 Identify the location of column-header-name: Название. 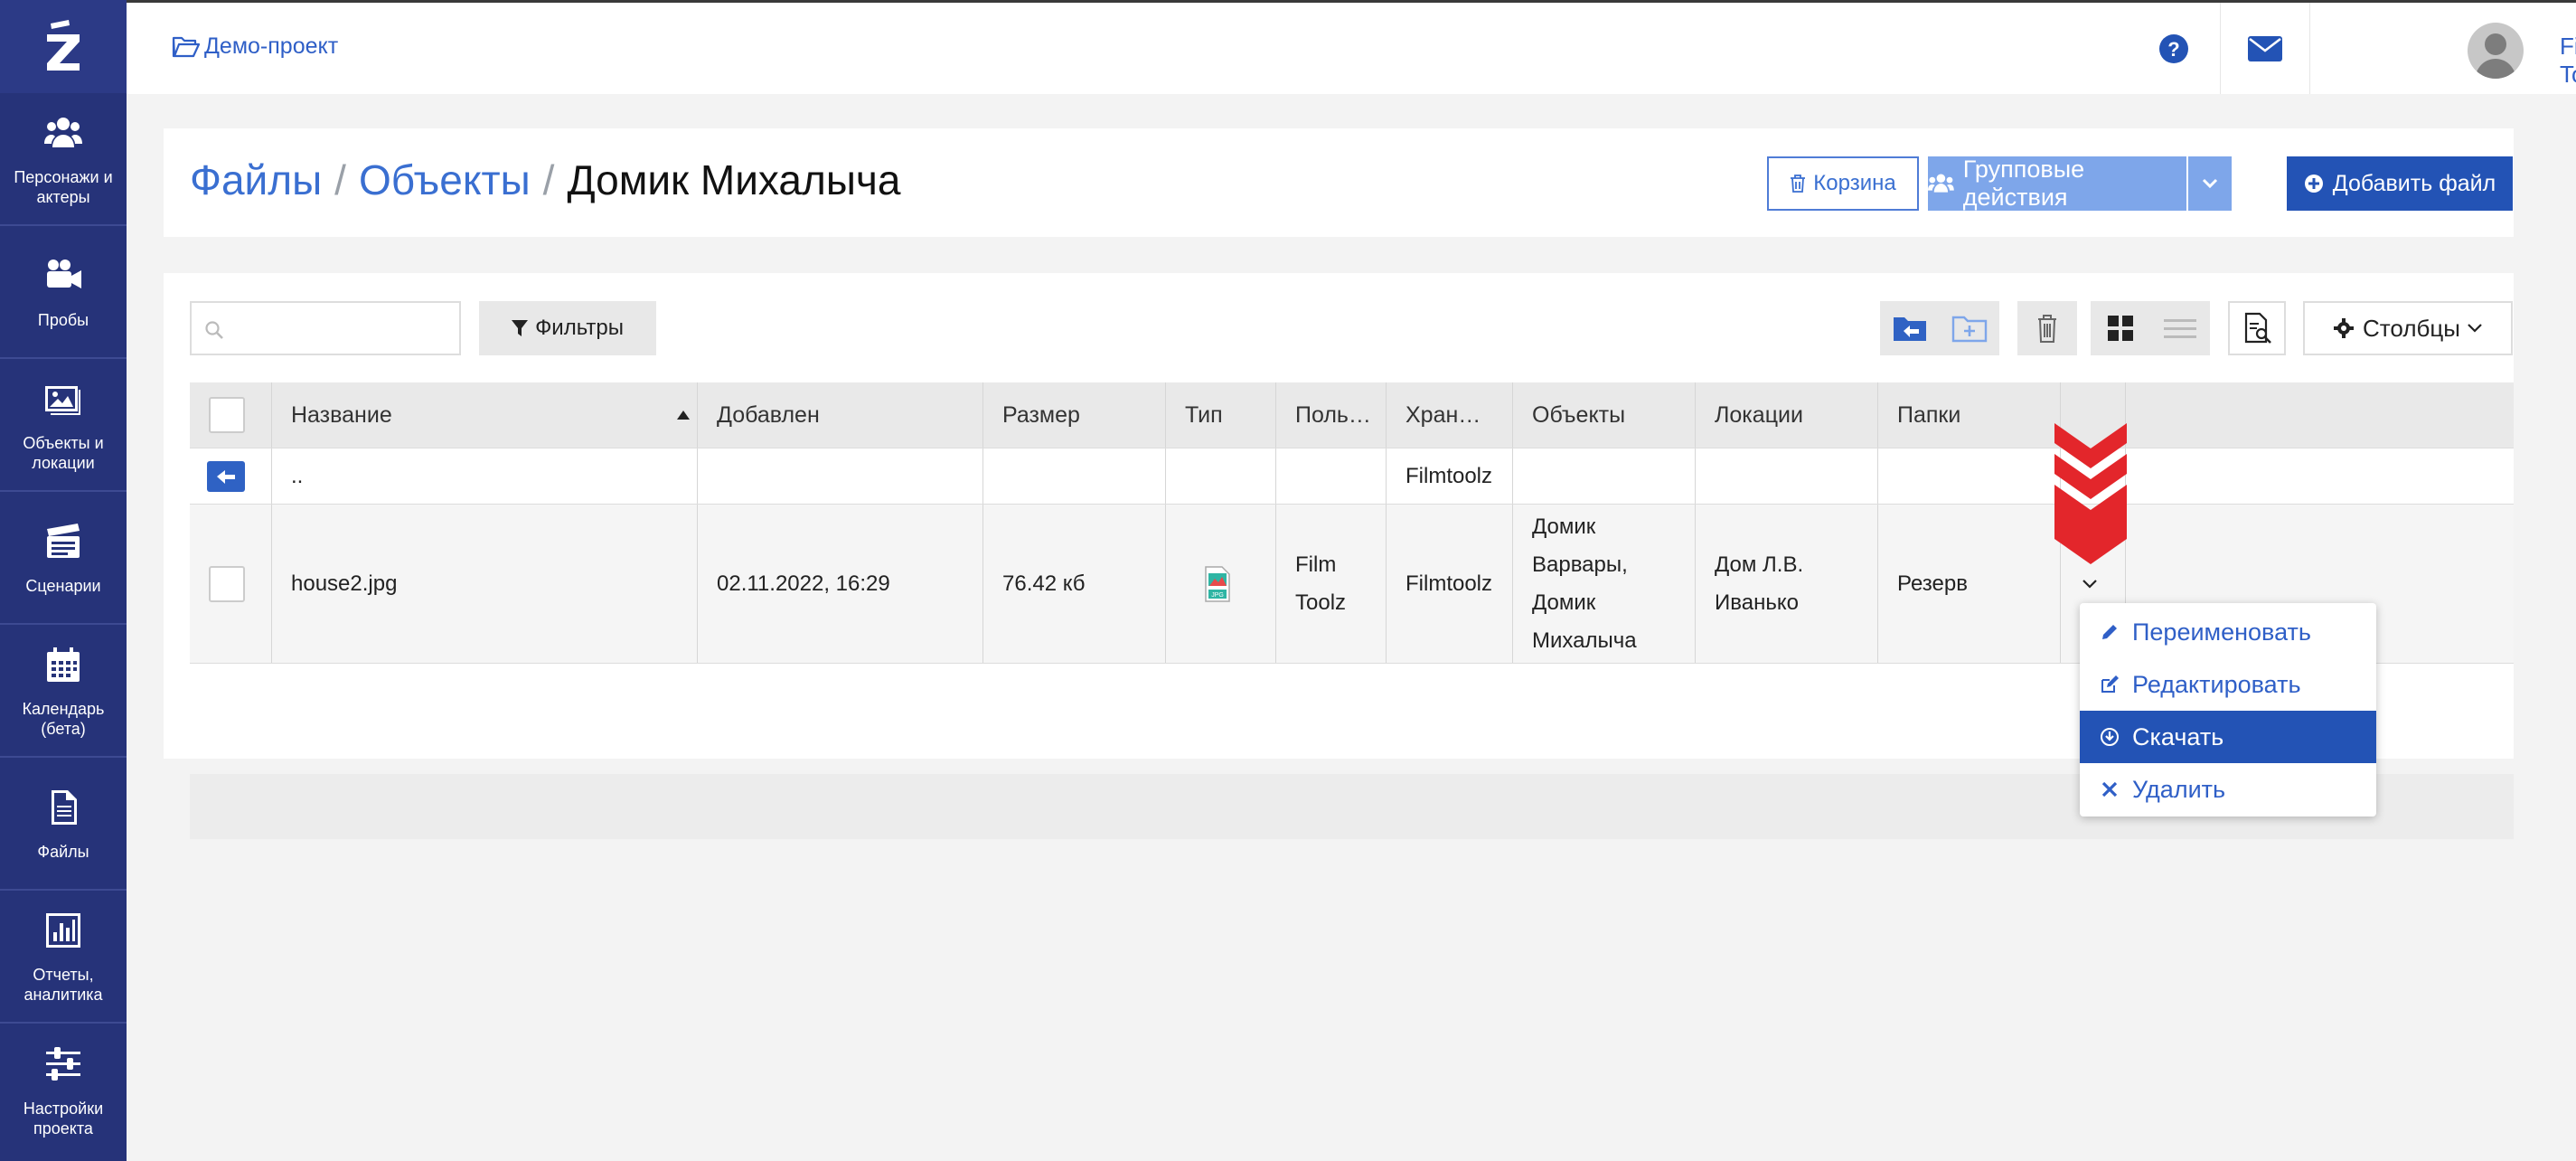
(485, 415).